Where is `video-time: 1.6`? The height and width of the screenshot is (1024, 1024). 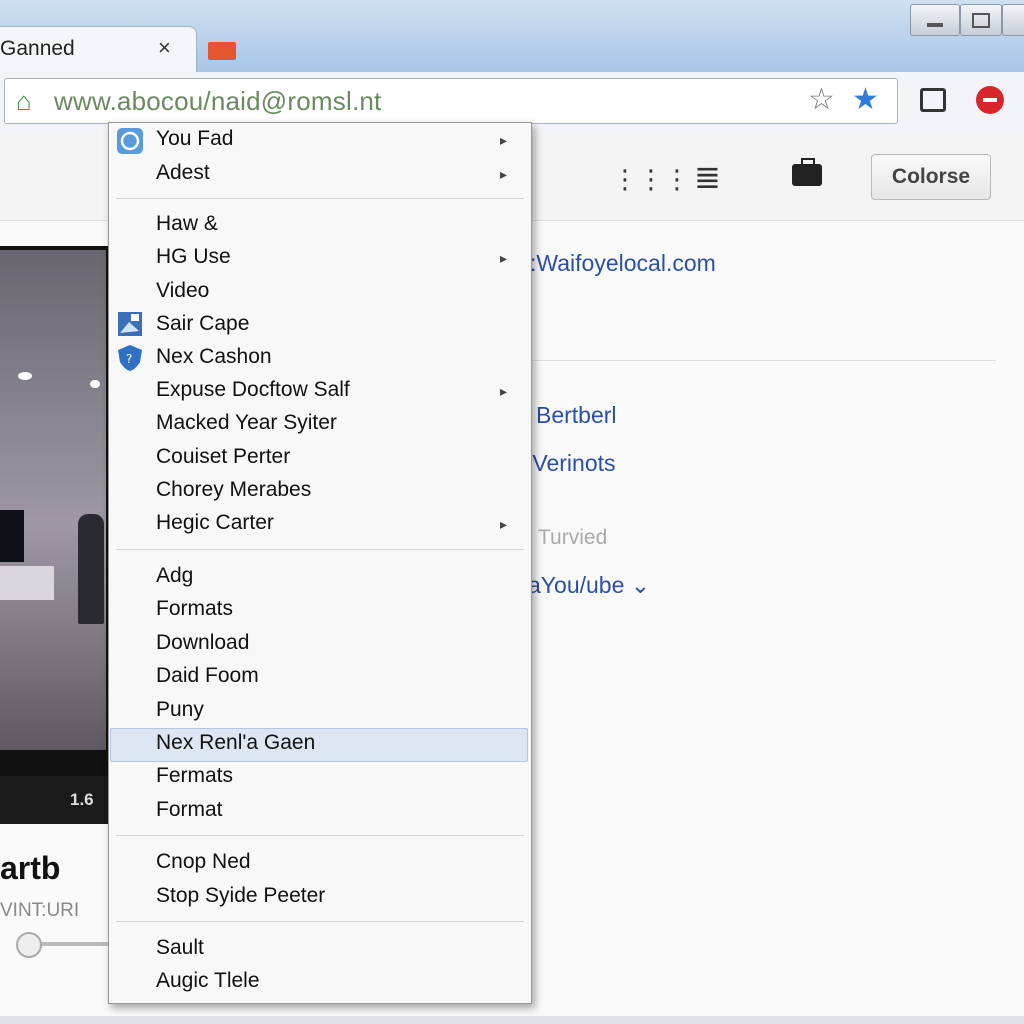
video-time: 1.6 is located at coordinates (82, 799).